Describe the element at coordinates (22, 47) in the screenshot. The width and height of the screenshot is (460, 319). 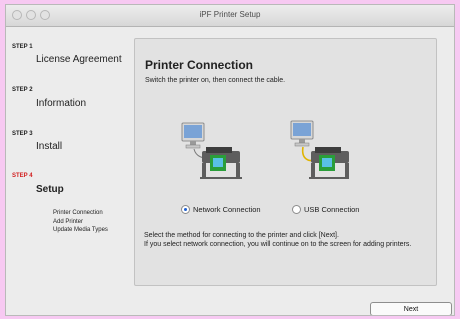
I see `step-1-number: STEP 1` at that location.